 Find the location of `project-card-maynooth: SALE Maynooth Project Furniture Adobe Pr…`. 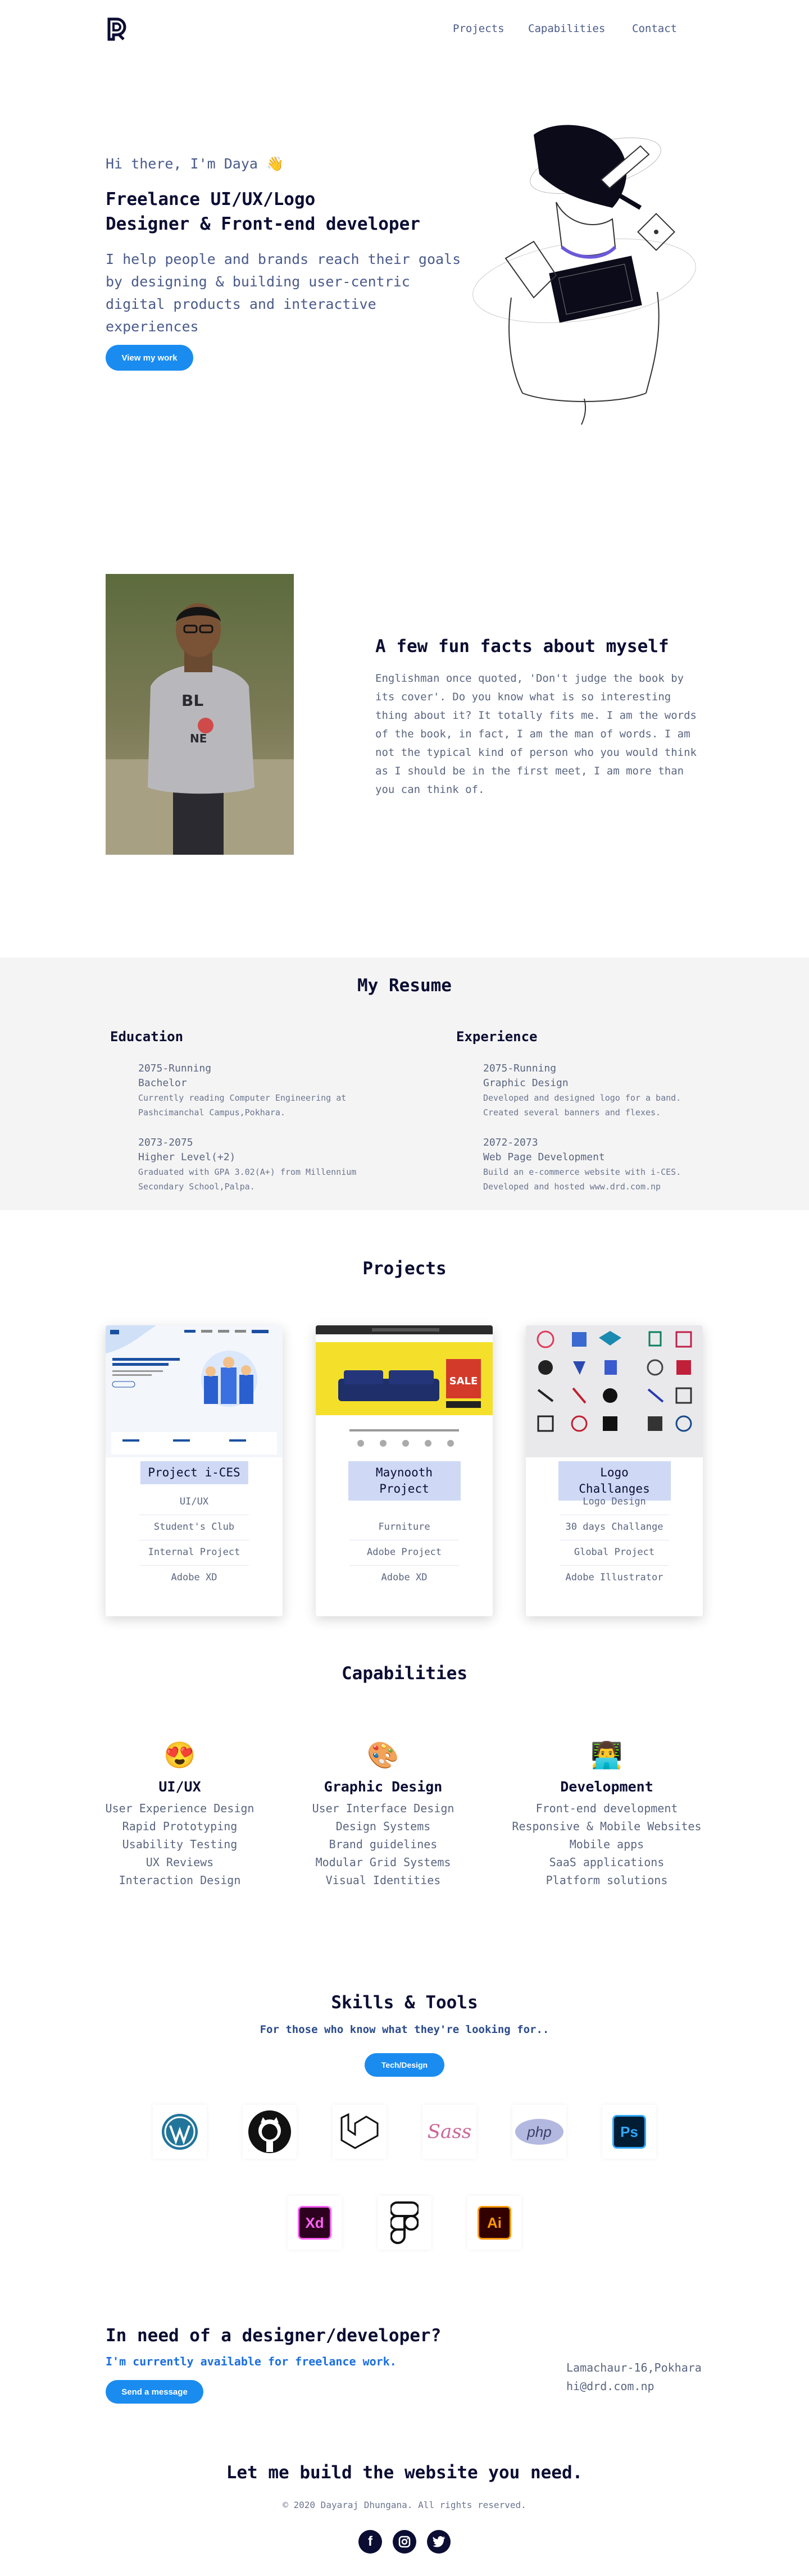

project-card-maynooth: SALE Maynooth Project Furniture Adobe Pr… is located at coordinates (404, 1470).